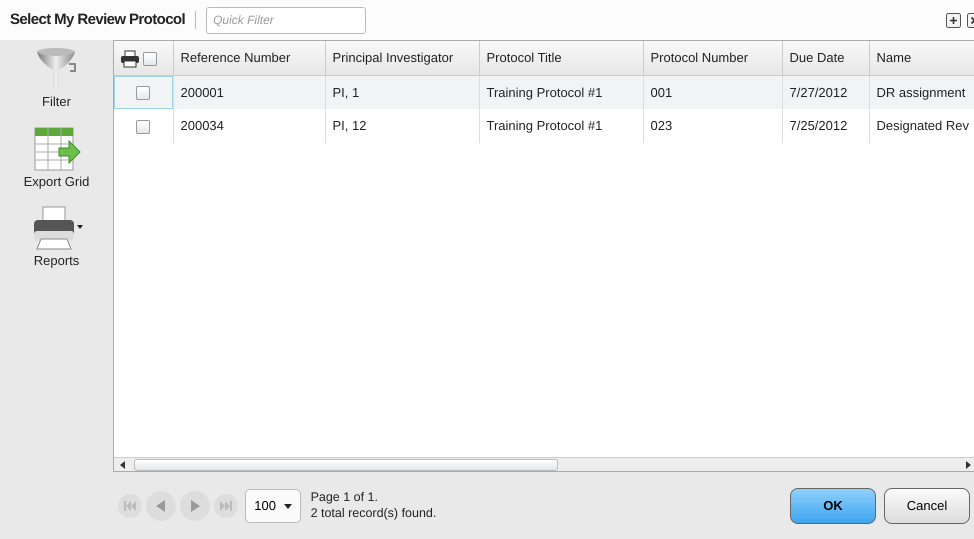  I want to click on select-all-checkbox, so click(150, 59).